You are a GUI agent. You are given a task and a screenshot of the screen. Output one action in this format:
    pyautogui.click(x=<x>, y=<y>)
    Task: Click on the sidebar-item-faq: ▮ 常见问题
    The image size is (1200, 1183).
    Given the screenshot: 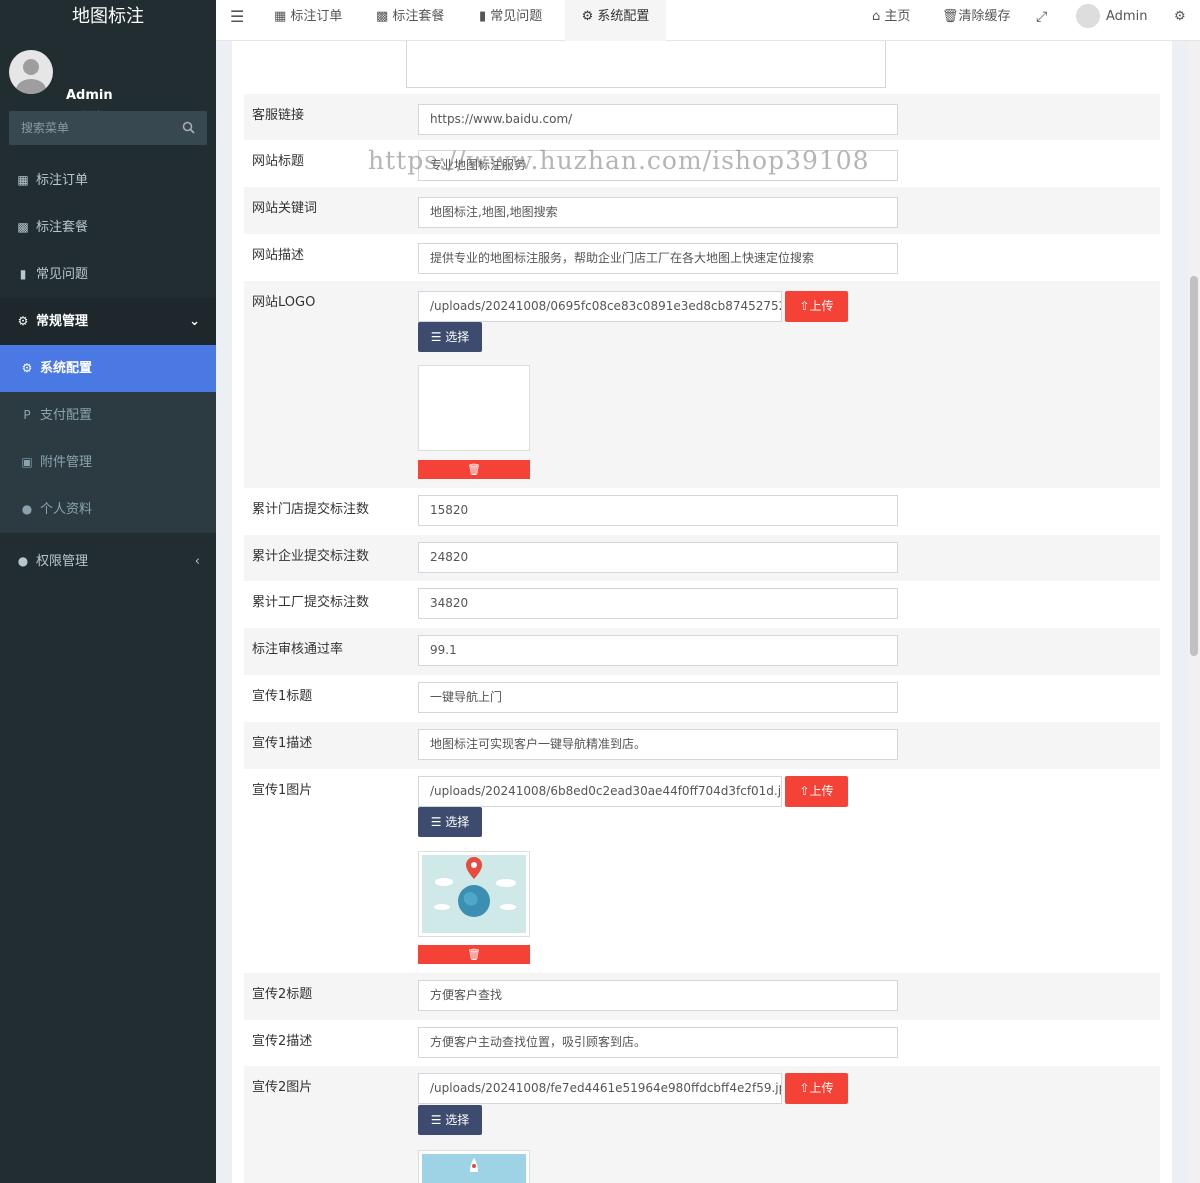 What is the action you would take?
    pyautogui.click(x=108, y=274)
    